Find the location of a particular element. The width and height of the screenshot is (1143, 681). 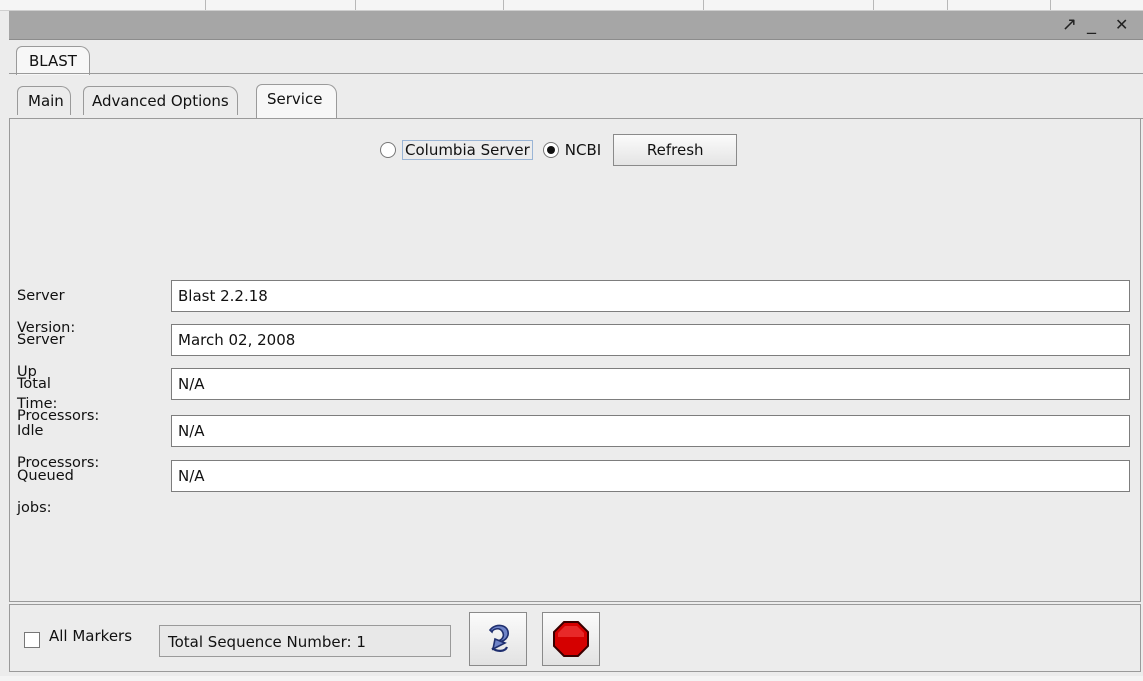

stop-icon is located at coordinates (571, 639).